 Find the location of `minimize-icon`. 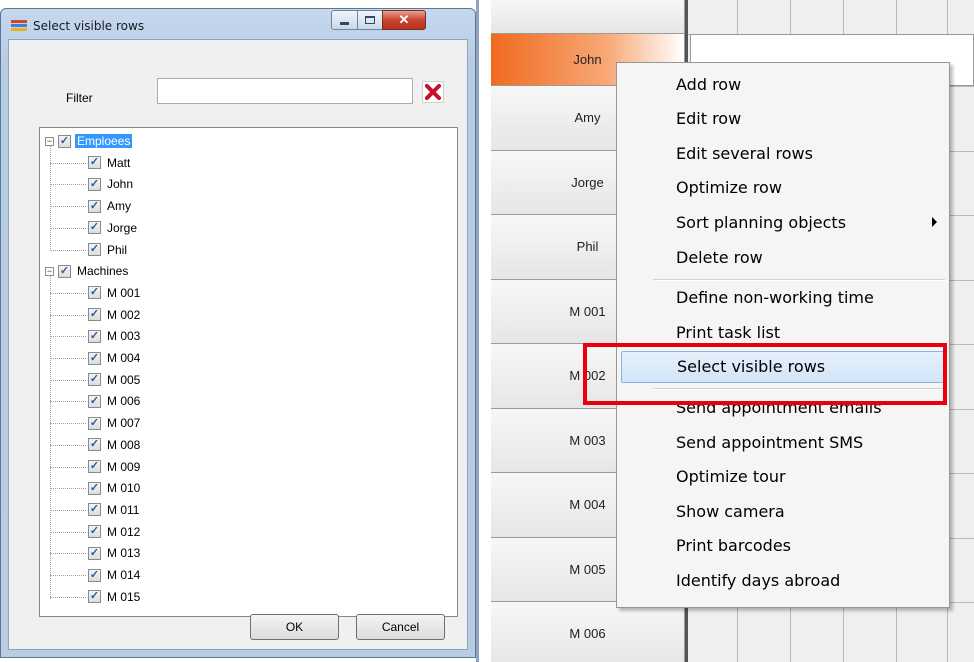

minimize-icon is located at coordinates (344, 23).